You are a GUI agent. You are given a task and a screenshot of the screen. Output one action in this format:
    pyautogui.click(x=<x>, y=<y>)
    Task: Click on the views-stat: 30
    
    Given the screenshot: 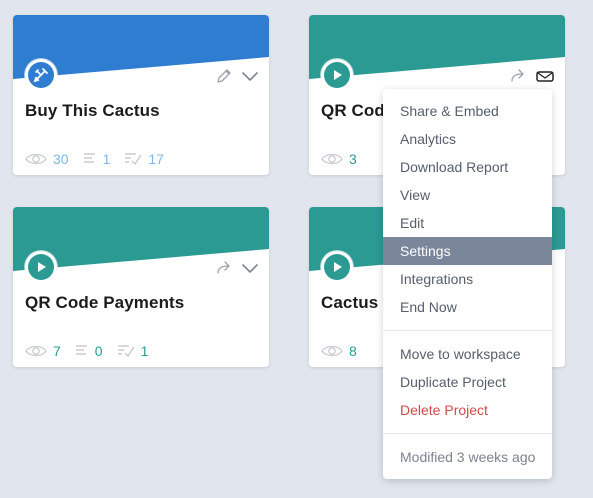 What is the action you would take?
    pyautogui.click(x=47, y=159)
    